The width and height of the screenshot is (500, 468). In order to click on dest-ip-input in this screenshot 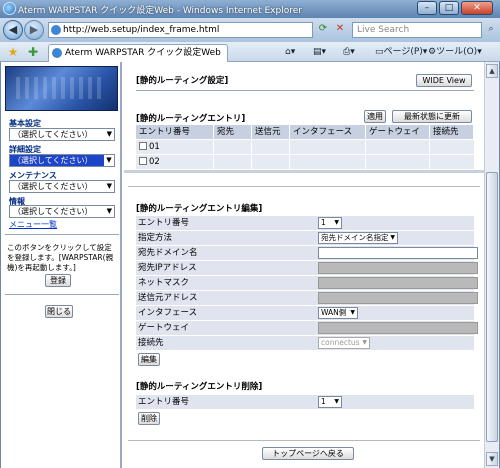, I will do `click(398, 268)`.